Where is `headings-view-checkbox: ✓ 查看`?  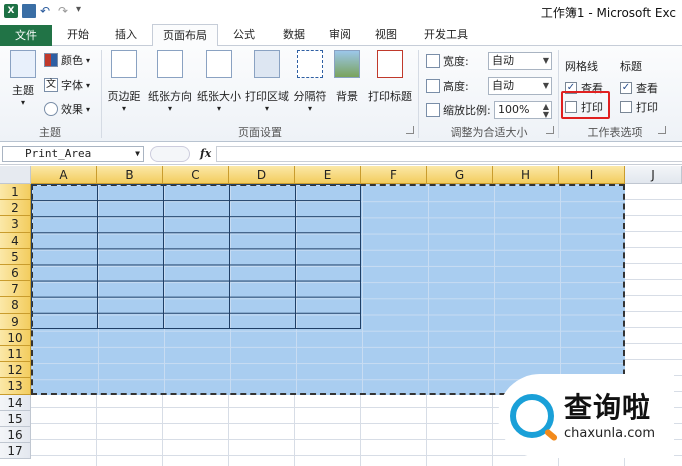 headings-view-checkbox: ✓ 查看 is located at coordinates (639, 88).